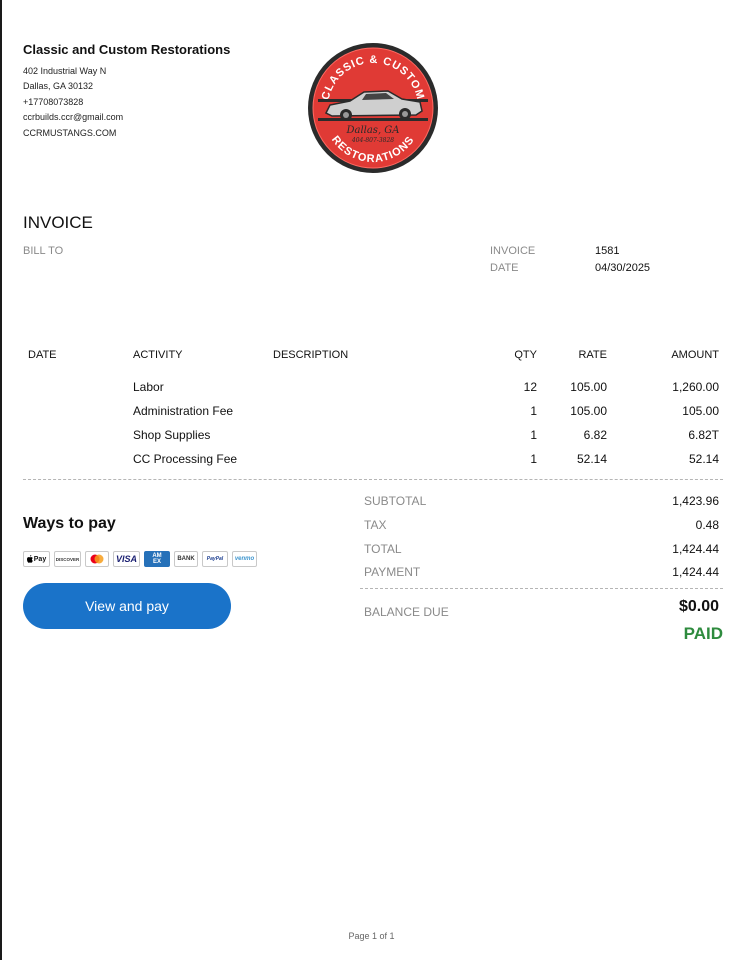 This screenshot has width=743, height=960. Describe the element at coordinates (592, 355) in the screenshot. I see `col-header-rate: RATE` at that location.